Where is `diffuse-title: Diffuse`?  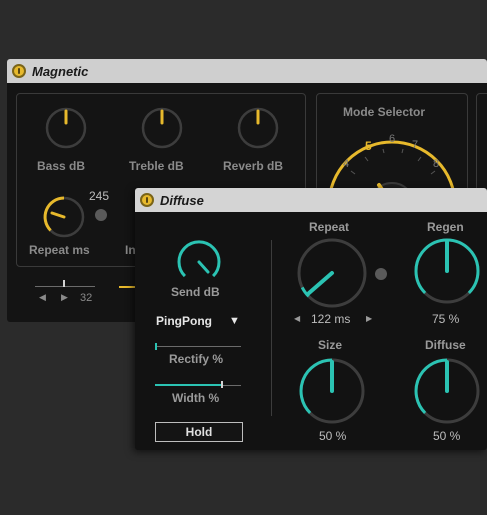
diffuse-title: Diffuse is located at coordinates (182, 200).